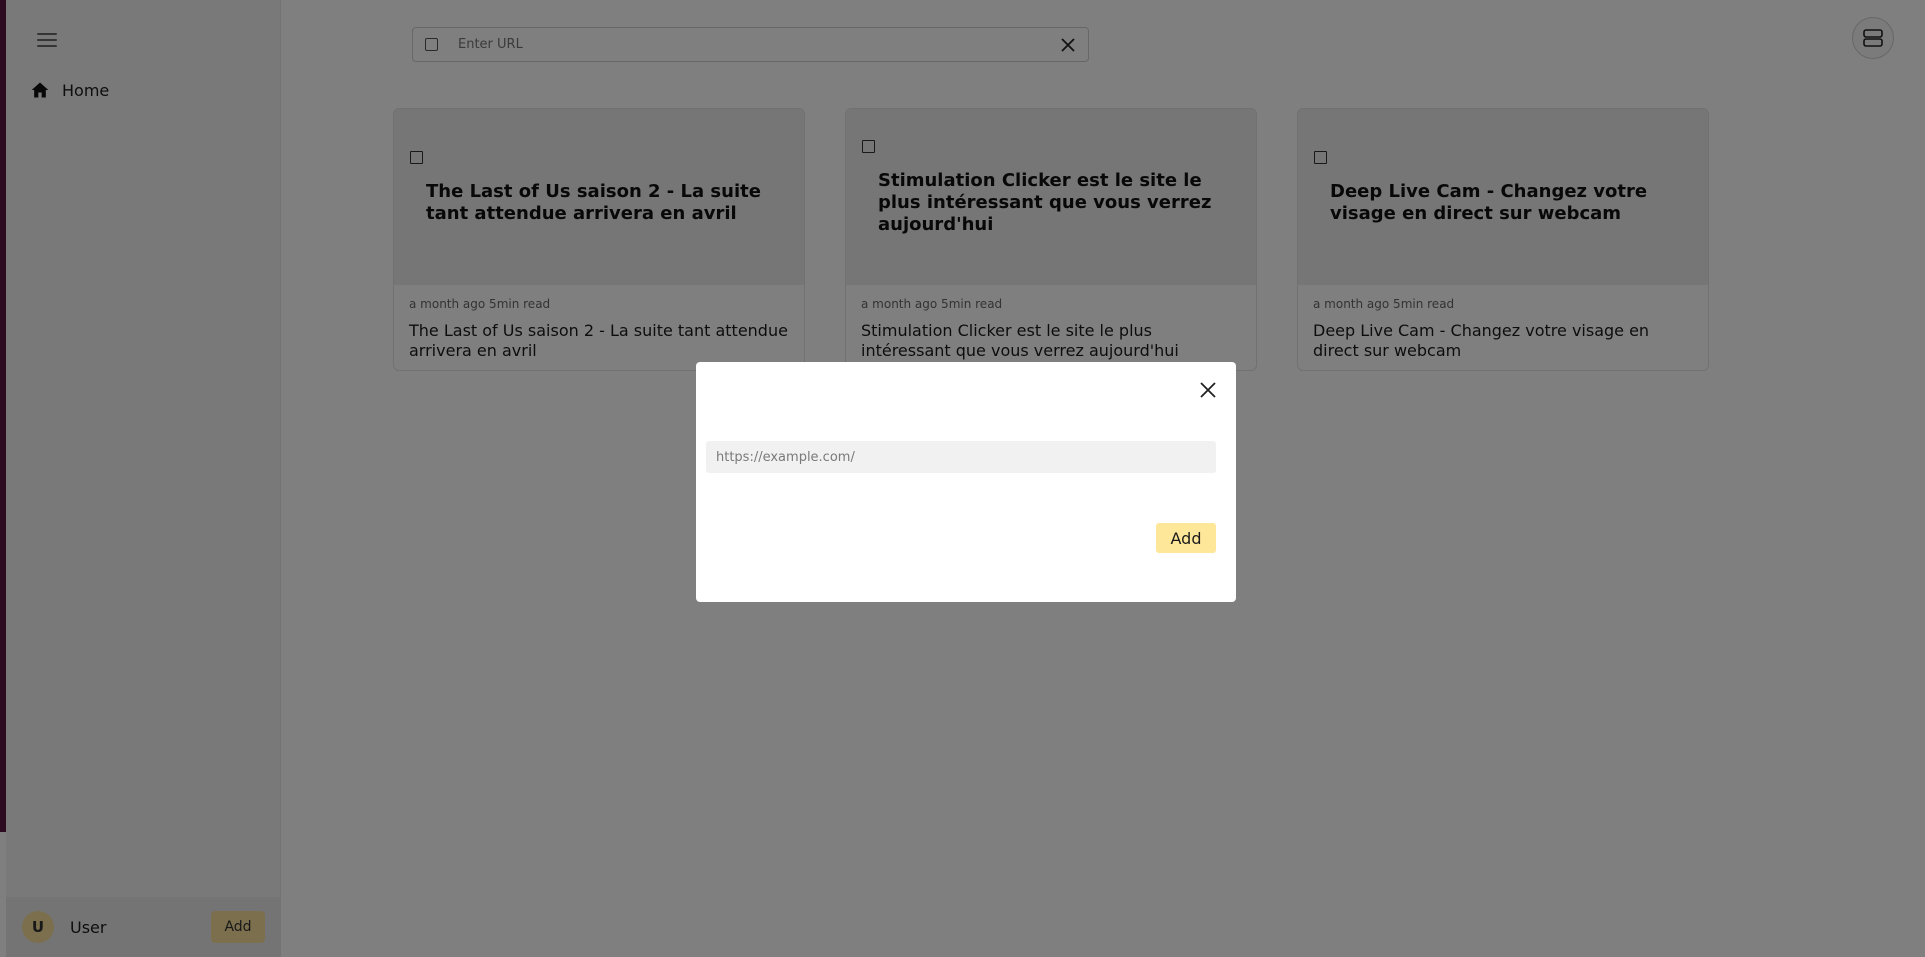 The height and width of the screenshot is (957, 1925). What do you see at coordinates (1186, 538) in the screenshot?
I see `add-button: Add` at bounding box center [1186, 538].